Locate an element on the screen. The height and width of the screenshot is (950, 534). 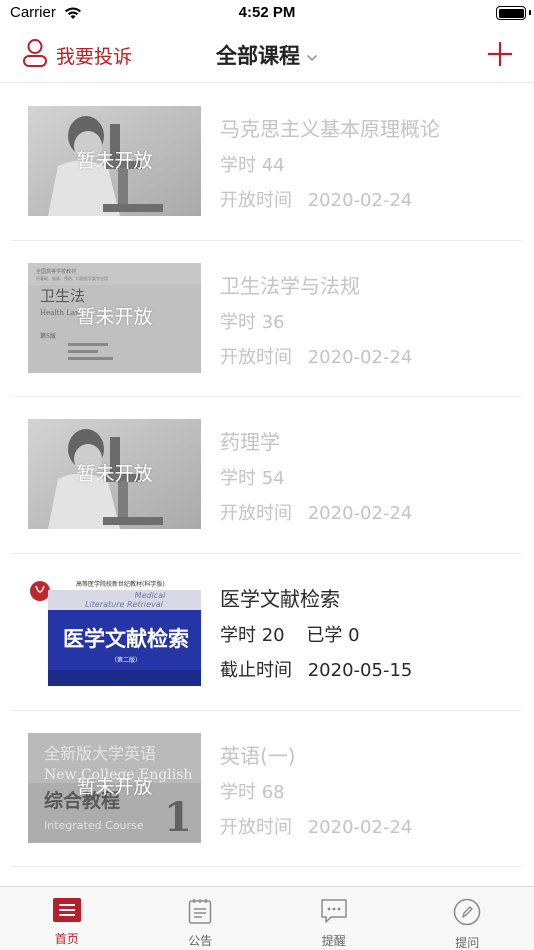
cover-title: 医学文献检索 is located at coordinates (126, 638).